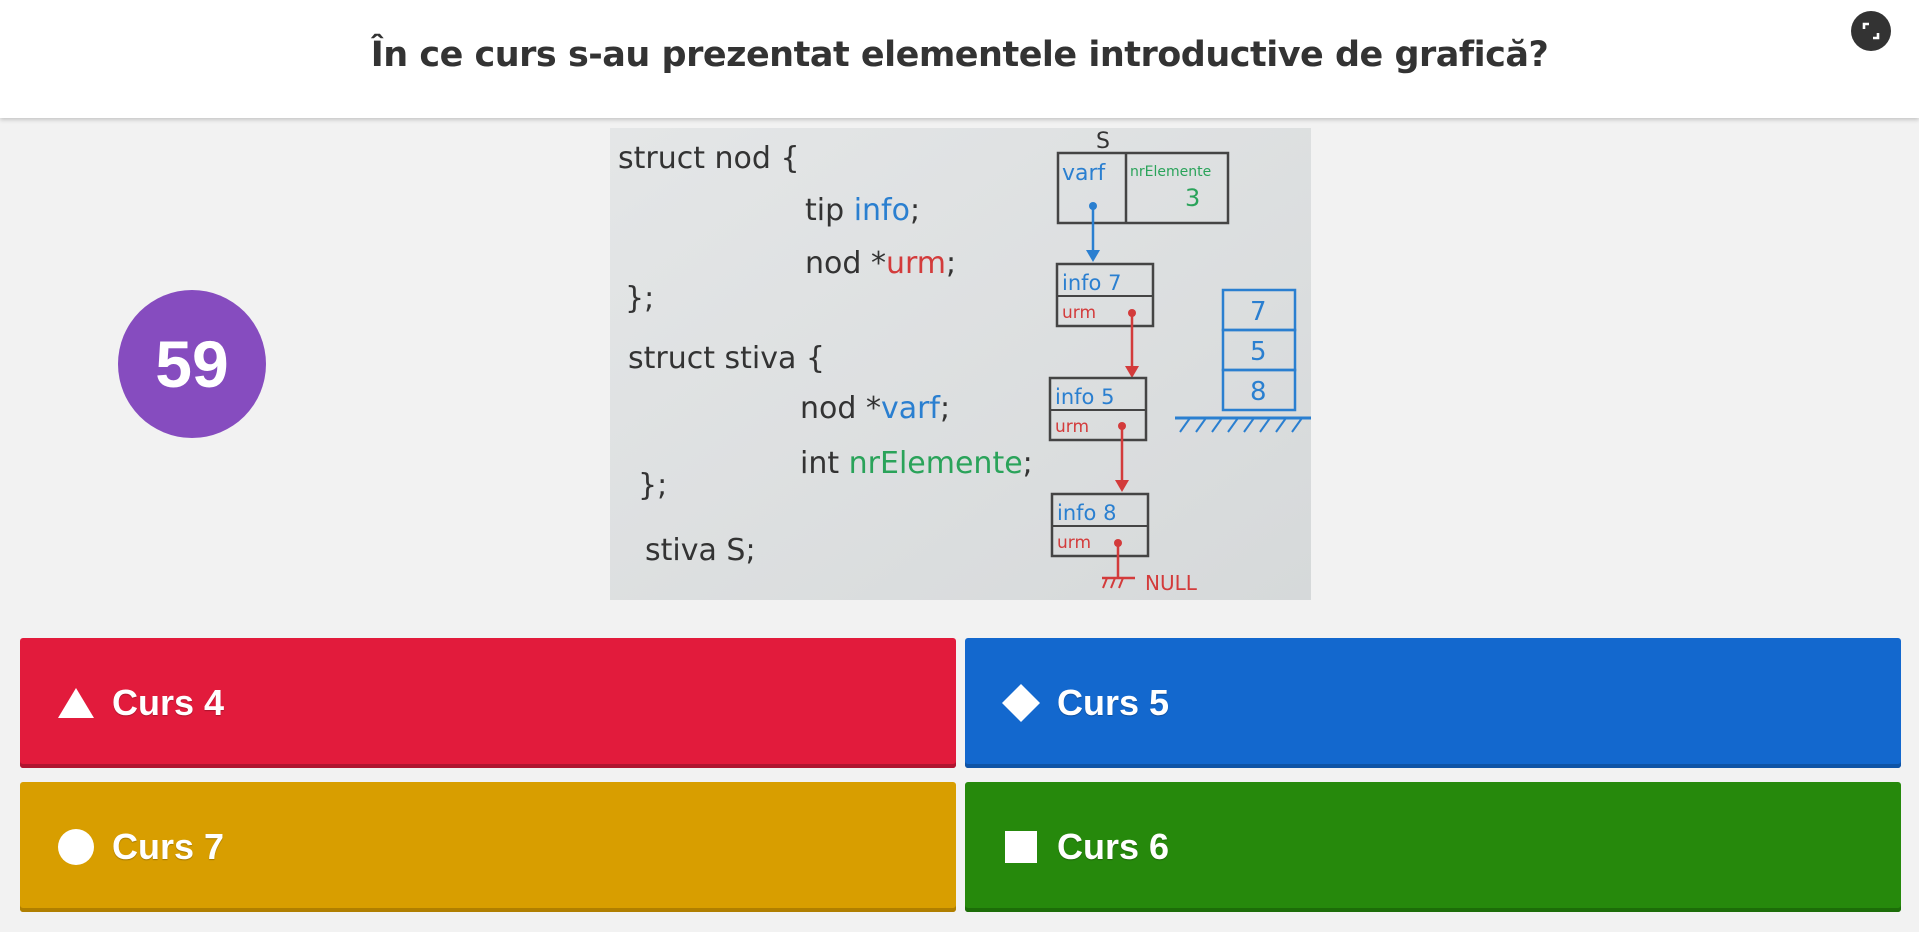 Image resolution: width=1919 pixels, height=932 pixels. What do you see at coordinates (1113, 846) in the screenshot?
I see `answer-label: Curs 6` at bounding box center [1113, 846].